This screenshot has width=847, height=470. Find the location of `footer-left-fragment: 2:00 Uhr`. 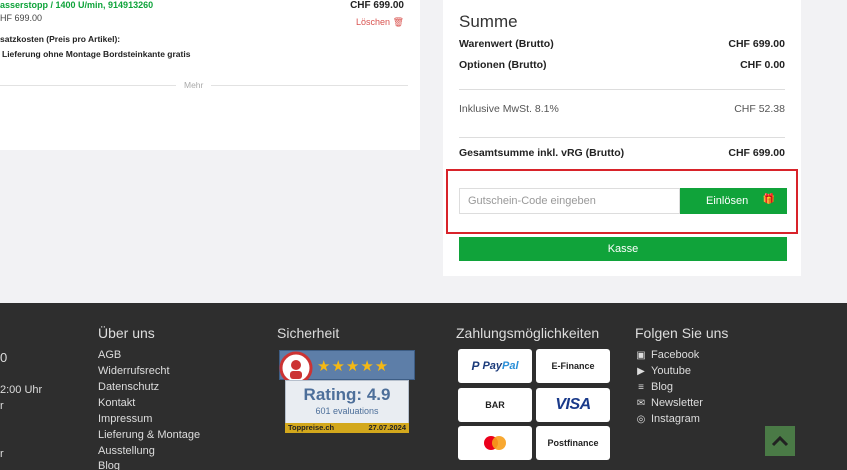

footer-left-fragment: 2:00 Uhr is located at coordinates (21, 390).